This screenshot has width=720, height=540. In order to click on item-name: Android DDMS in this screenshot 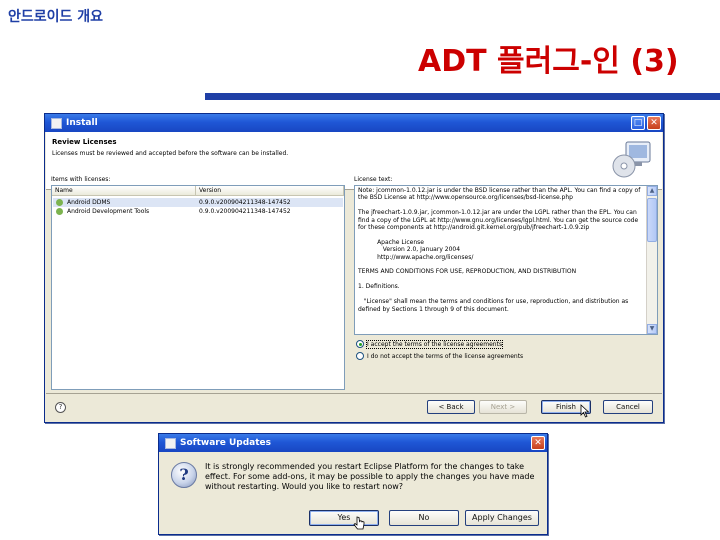, I will do `click(89, 202)`.